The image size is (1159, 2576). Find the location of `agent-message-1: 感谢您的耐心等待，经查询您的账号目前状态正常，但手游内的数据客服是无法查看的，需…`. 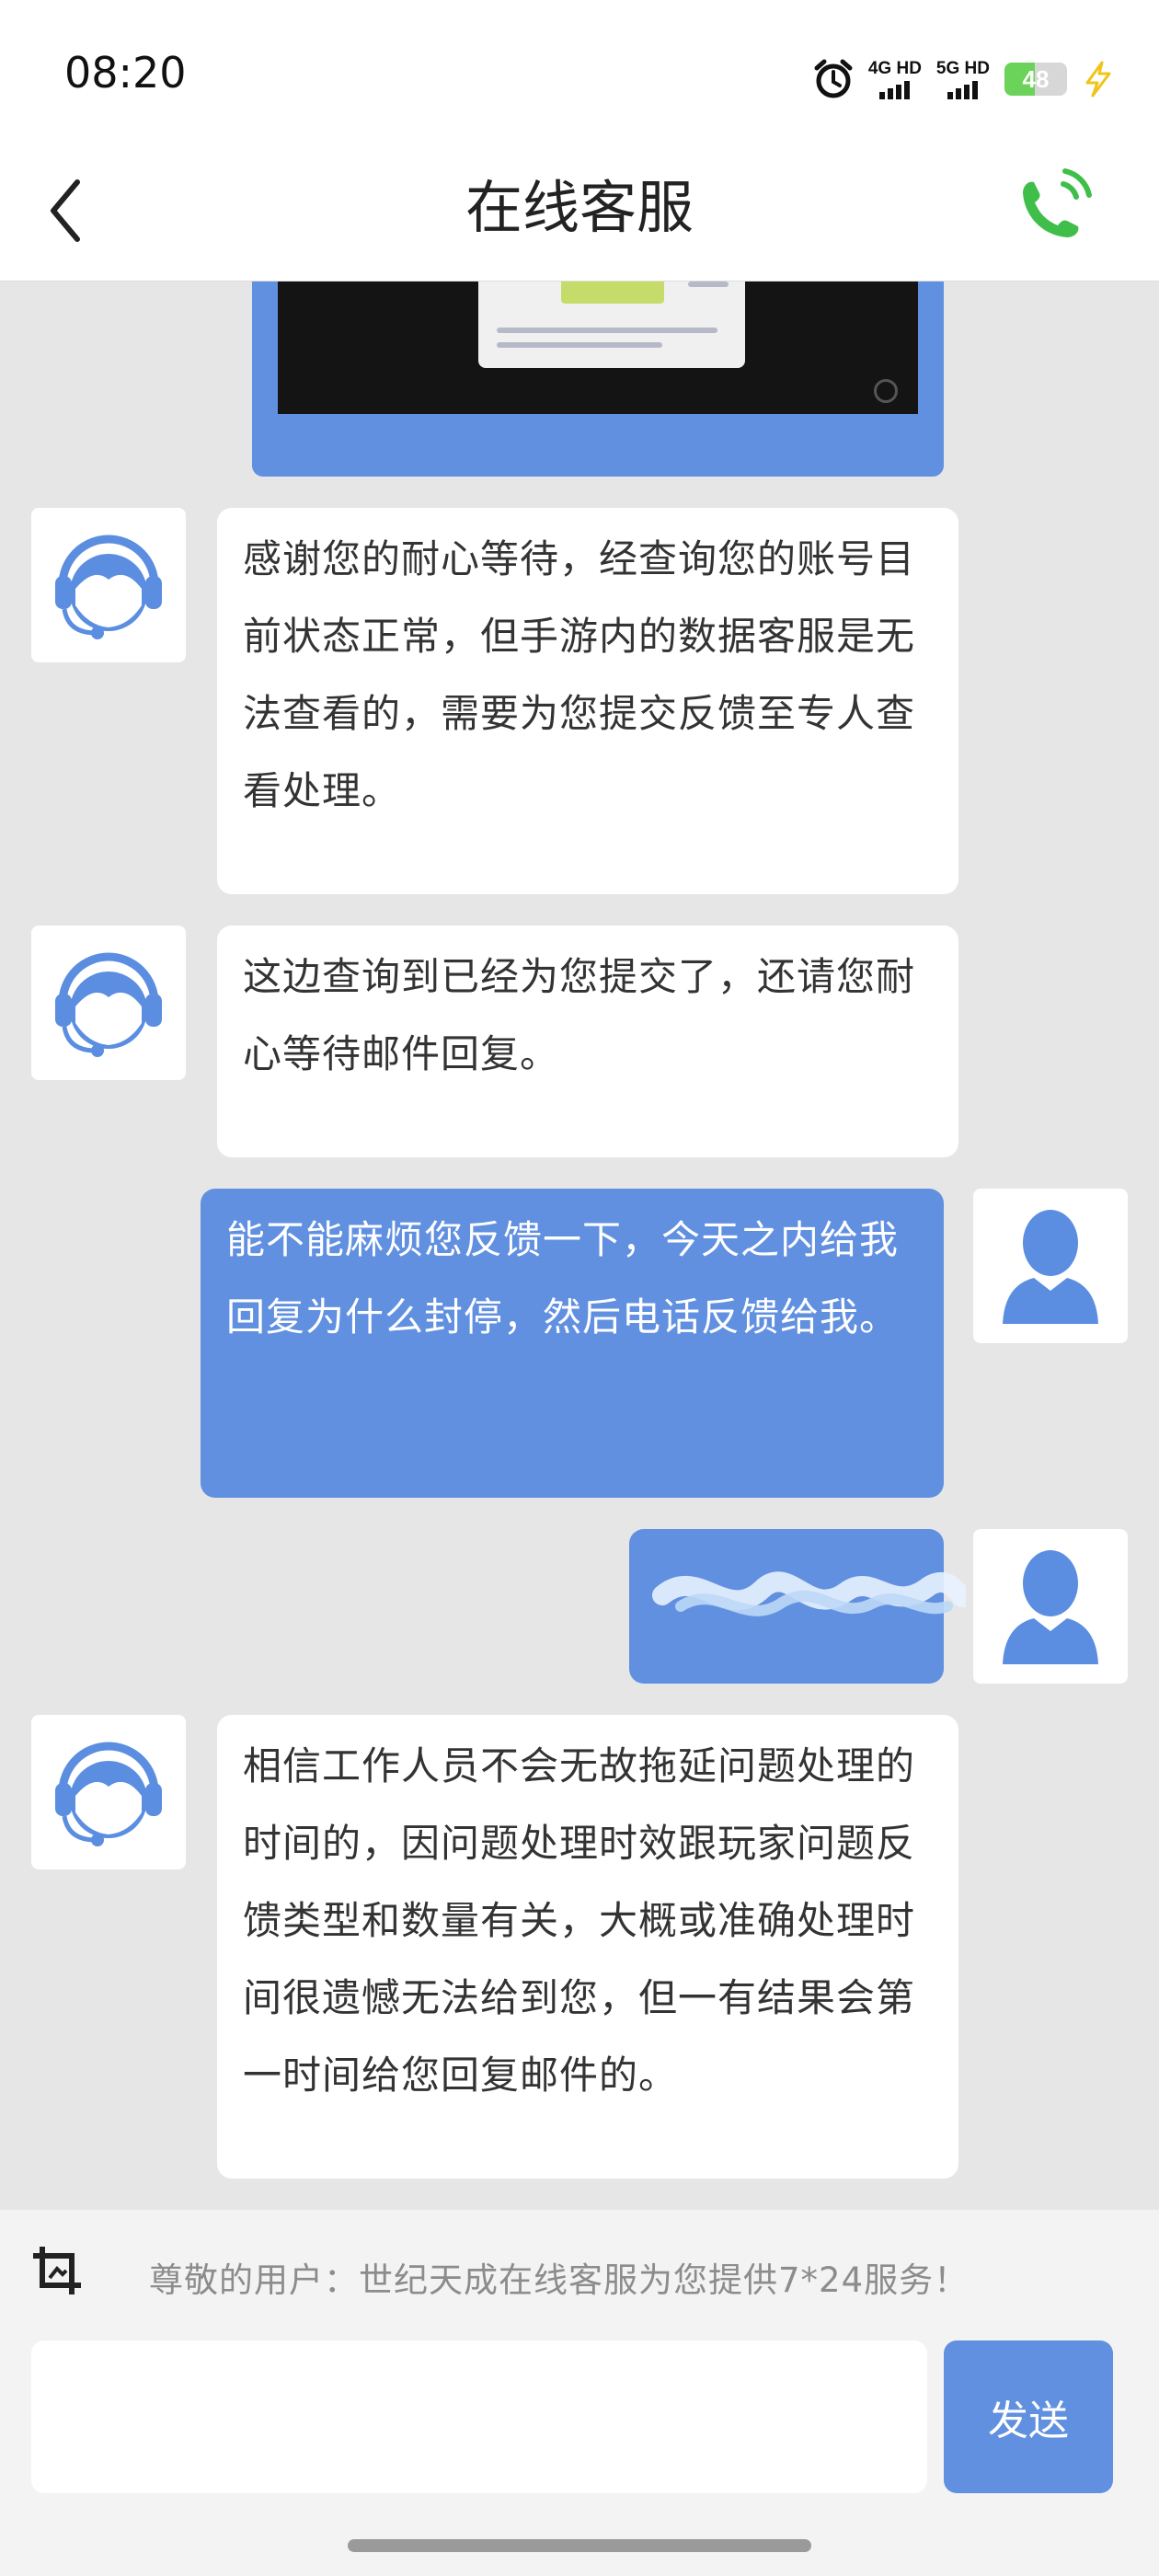

agent-message-1: 感谢您的耐心等待，经查询您的账号目前状态正常，但手游内的数据客服是无法查看的，需… is located at coordinates (587, 701).